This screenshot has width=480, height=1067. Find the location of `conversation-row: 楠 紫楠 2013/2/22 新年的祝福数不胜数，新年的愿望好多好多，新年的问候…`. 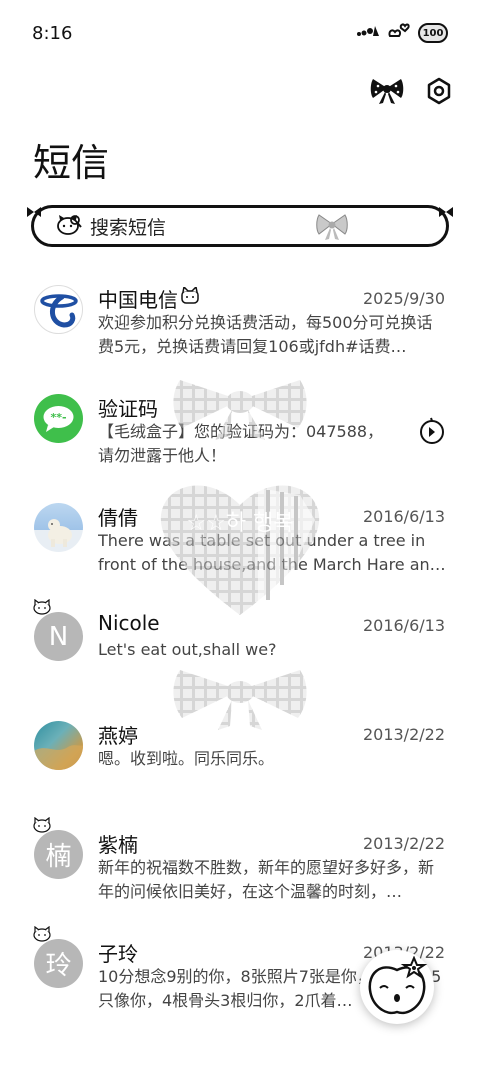

conversation-row: 楠 紫楠 2013/2/22 新年的祝福数不胜数，新年的愿望好多好多，新年的问候… is located at coordinates (240, 869).